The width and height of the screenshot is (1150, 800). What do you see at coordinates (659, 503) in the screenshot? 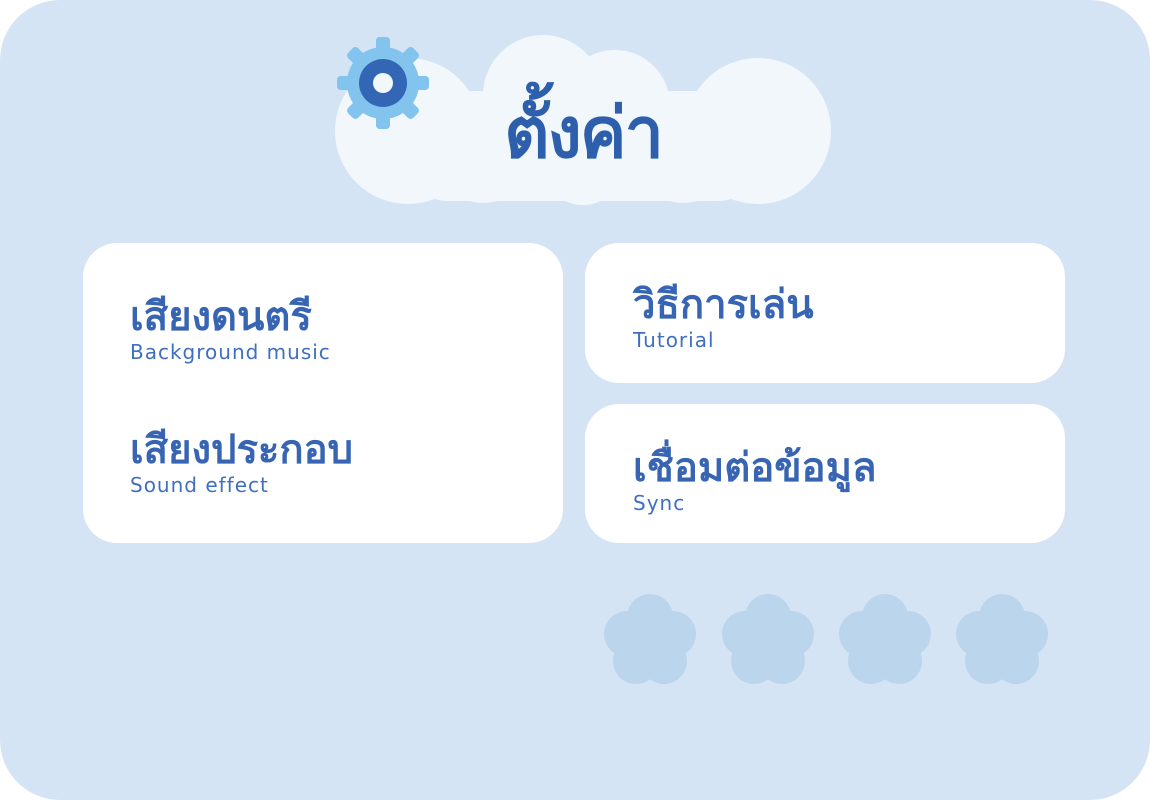
I see `sync-label-en: Sync` at bounding box center [659, 503].